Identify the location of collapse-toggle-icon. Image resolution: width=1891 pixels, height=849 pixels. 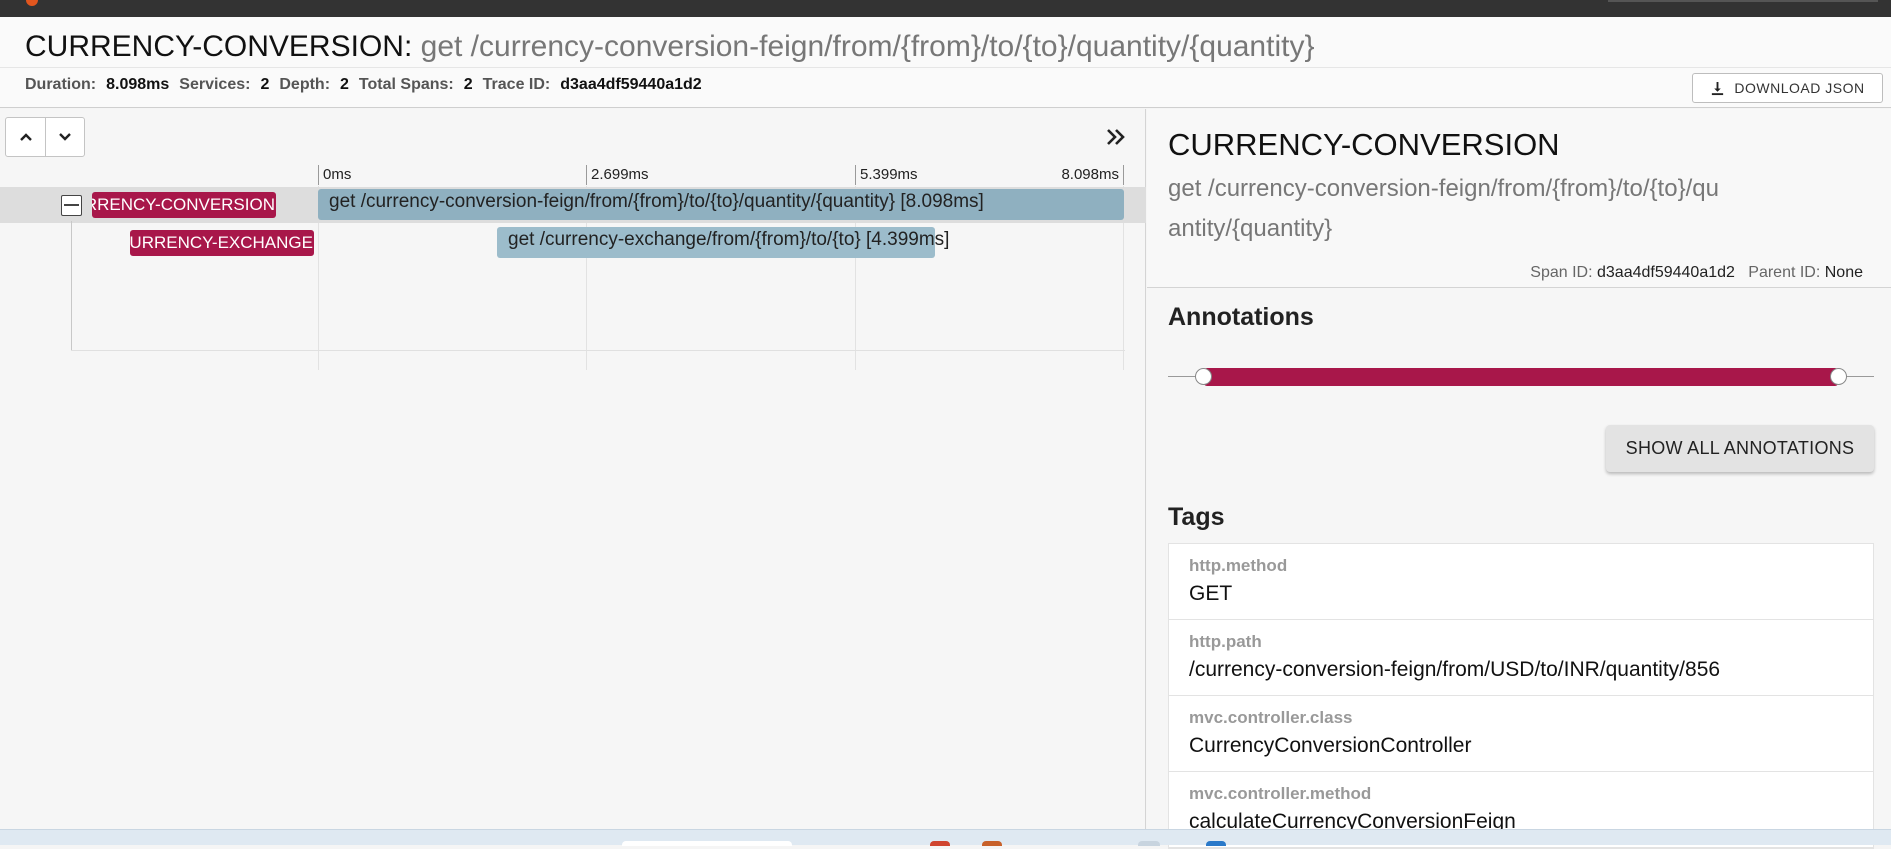
(71, 205).